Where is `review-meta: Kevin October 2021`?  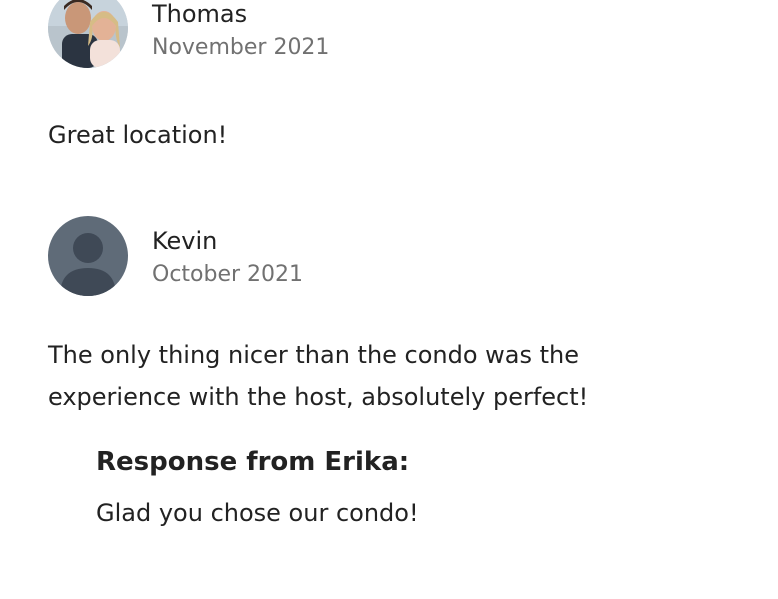
review-meta: Kevin October 2021 is located at coordinates (227, 252).